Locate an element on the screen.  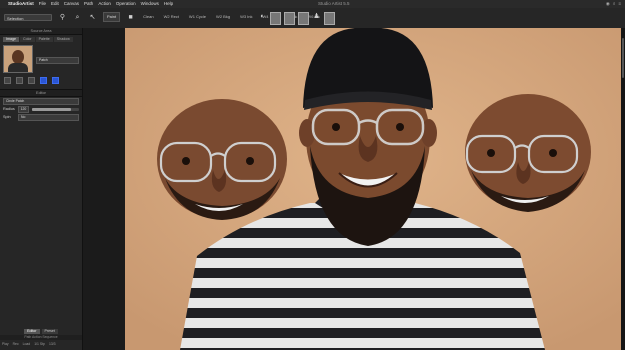
preset-info: Patch is located at coordinates (57, 59).